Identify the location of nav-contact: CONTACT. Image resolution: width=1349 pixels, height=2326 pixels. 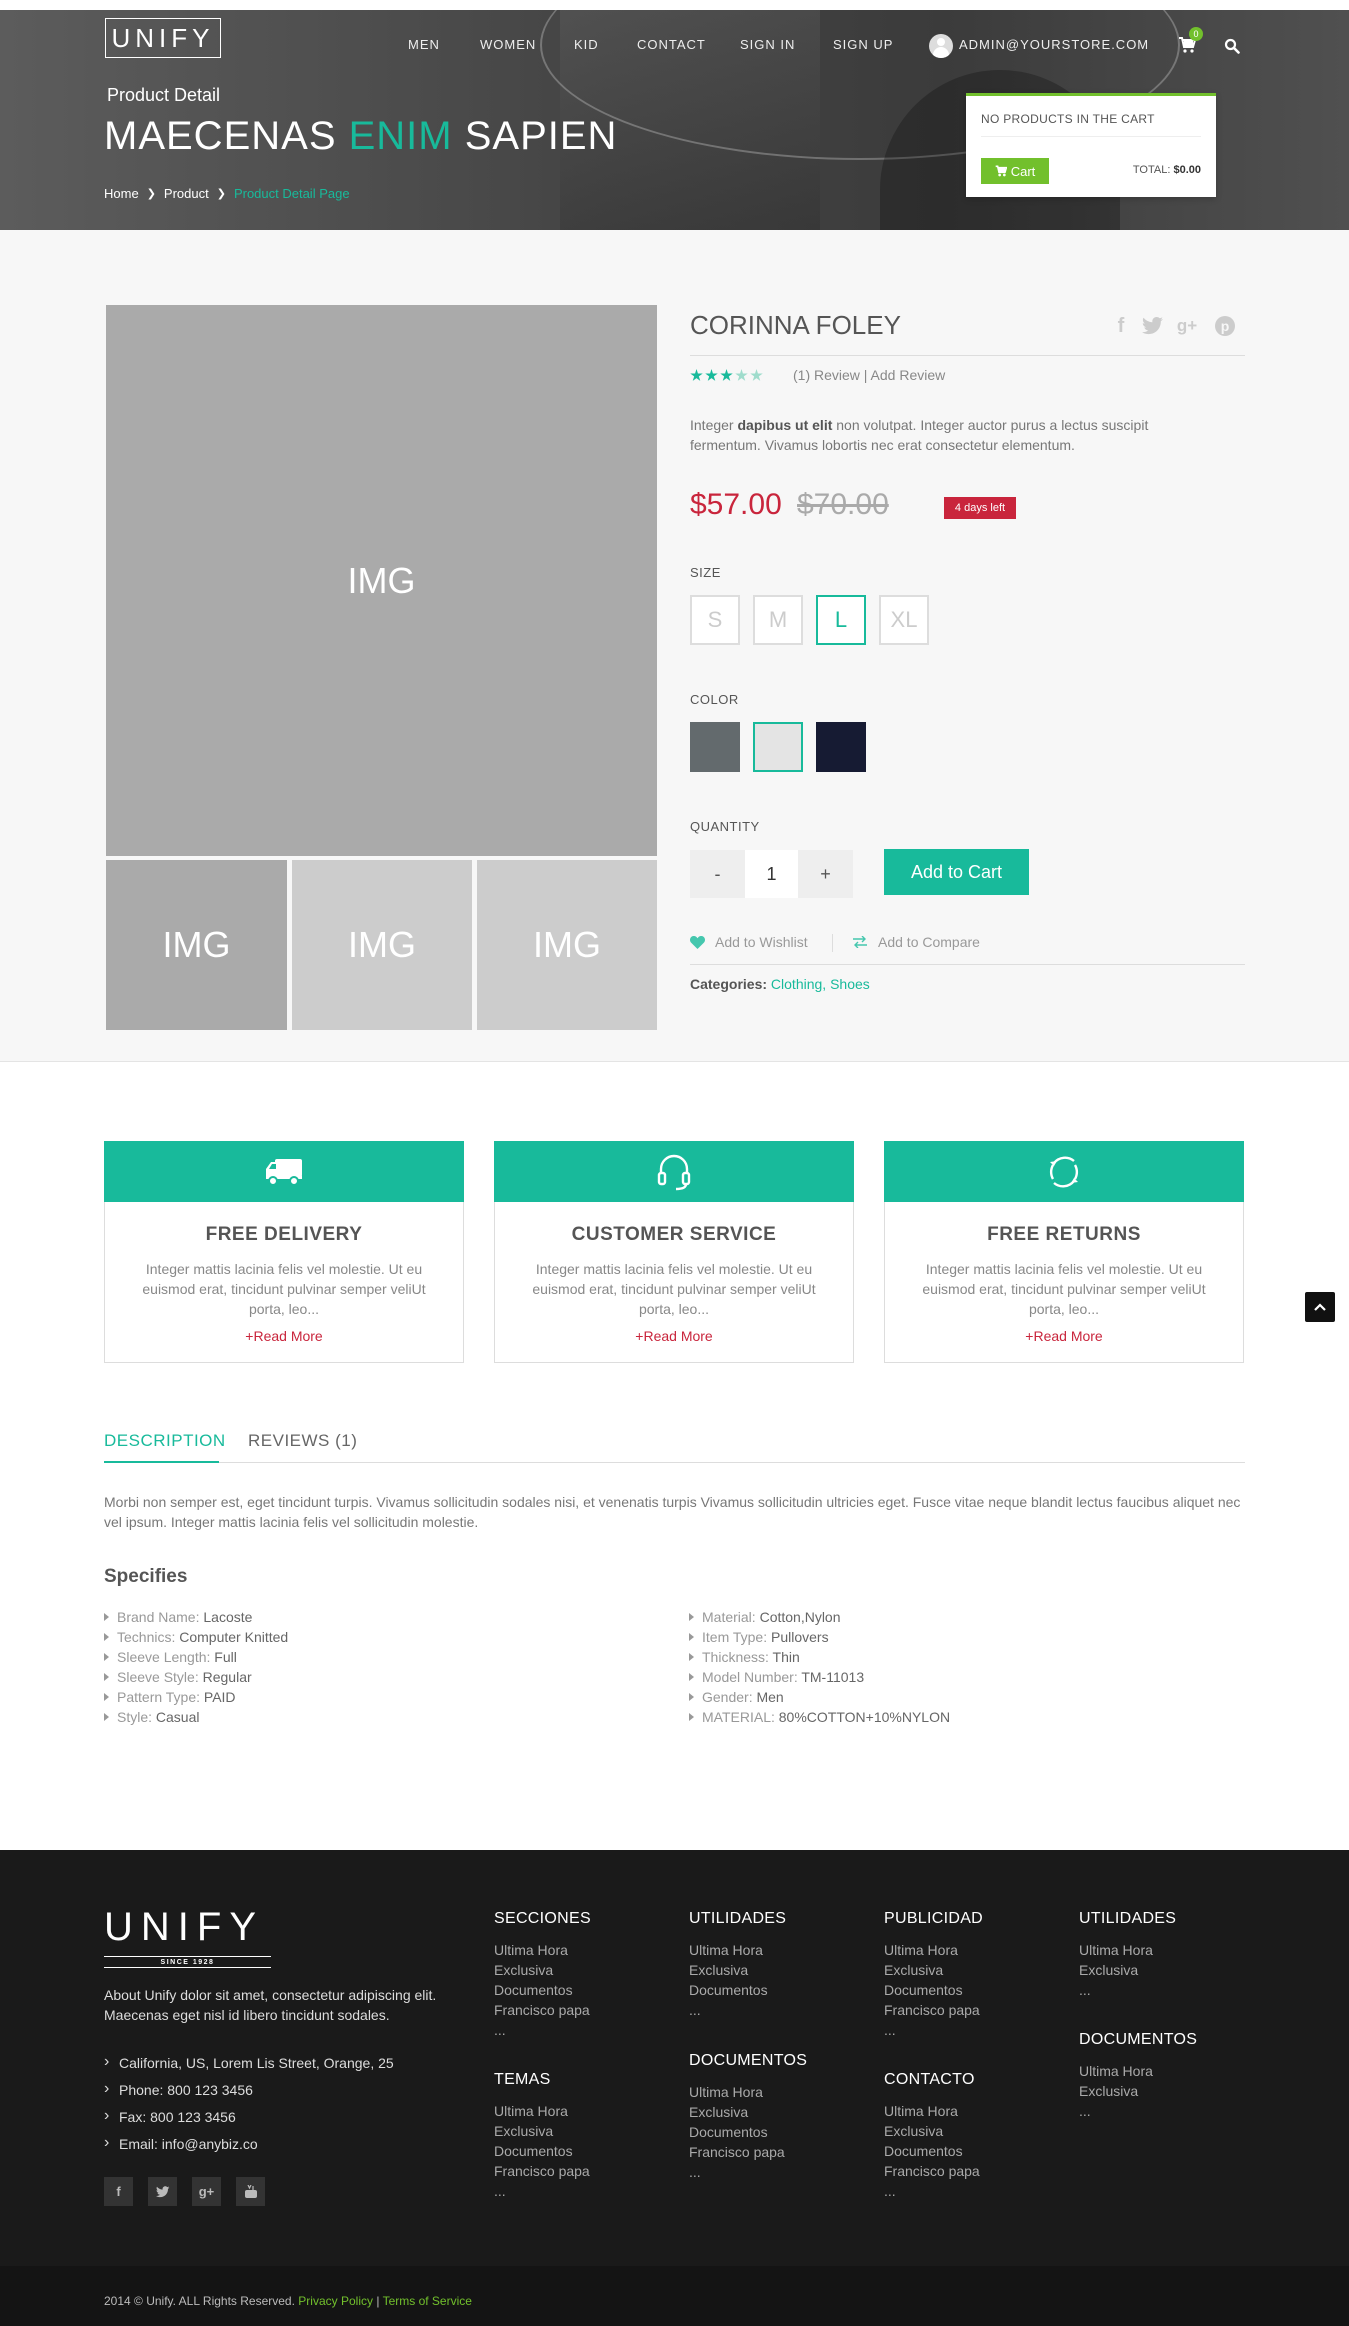
(671, 44).